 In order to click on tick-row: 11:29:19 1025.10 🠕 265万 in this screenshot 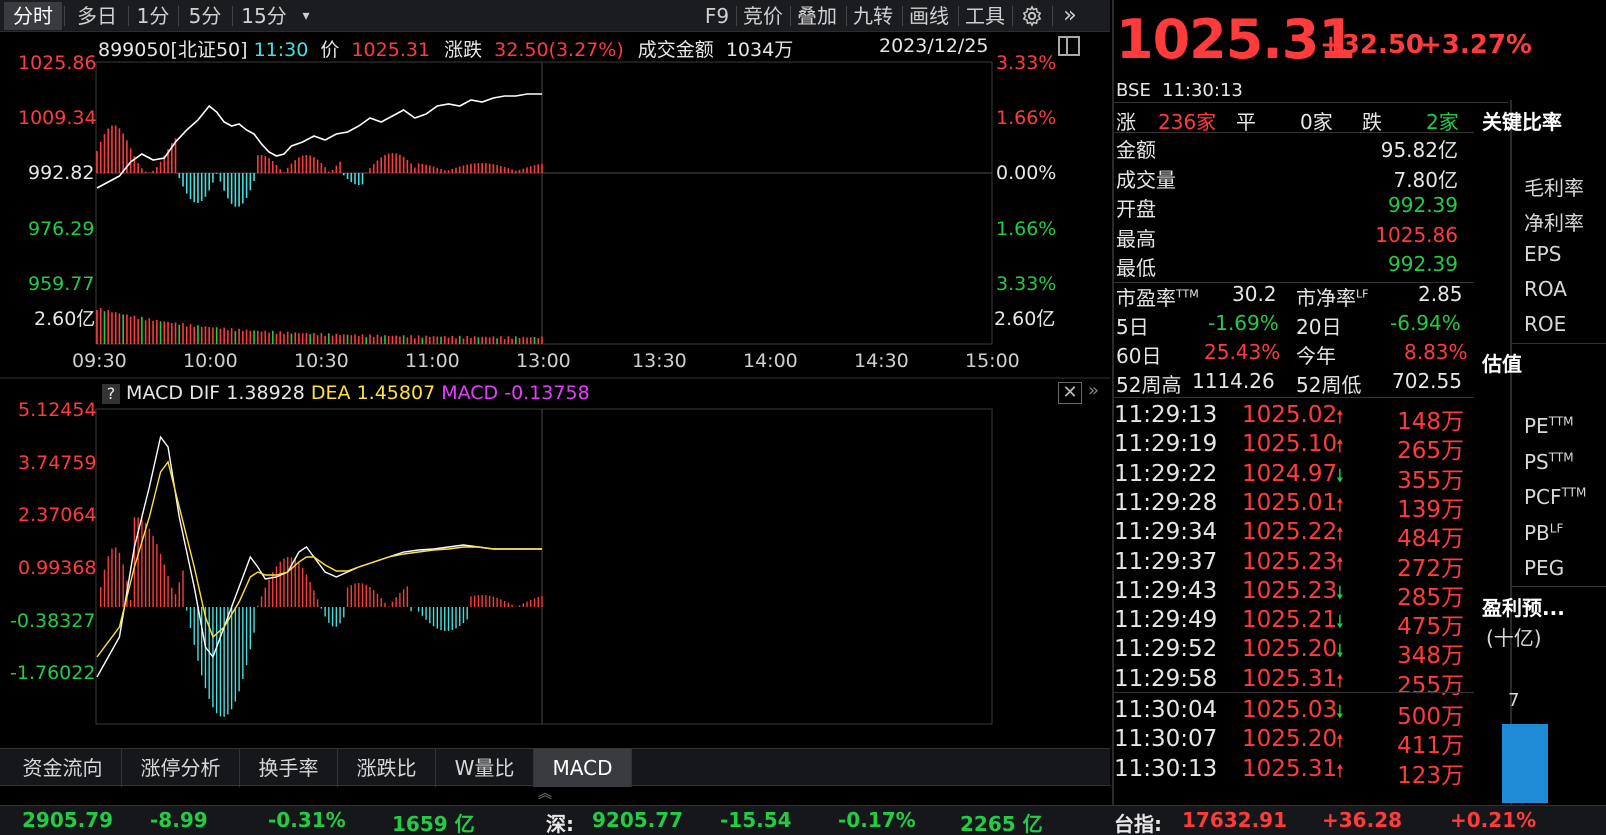, I will do `click(1289, 447)`.